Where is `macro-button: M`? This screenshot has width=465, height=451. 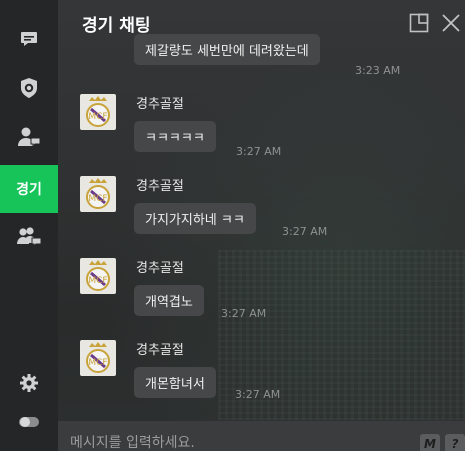 macro-button: M is located at coordinates (430, 442).